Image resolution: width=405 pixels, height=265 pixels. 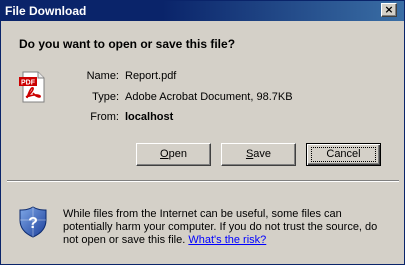 I want to click on file-type-value: Adobe Acrobat Document, 98.7KB, so click(x=209, y=97).